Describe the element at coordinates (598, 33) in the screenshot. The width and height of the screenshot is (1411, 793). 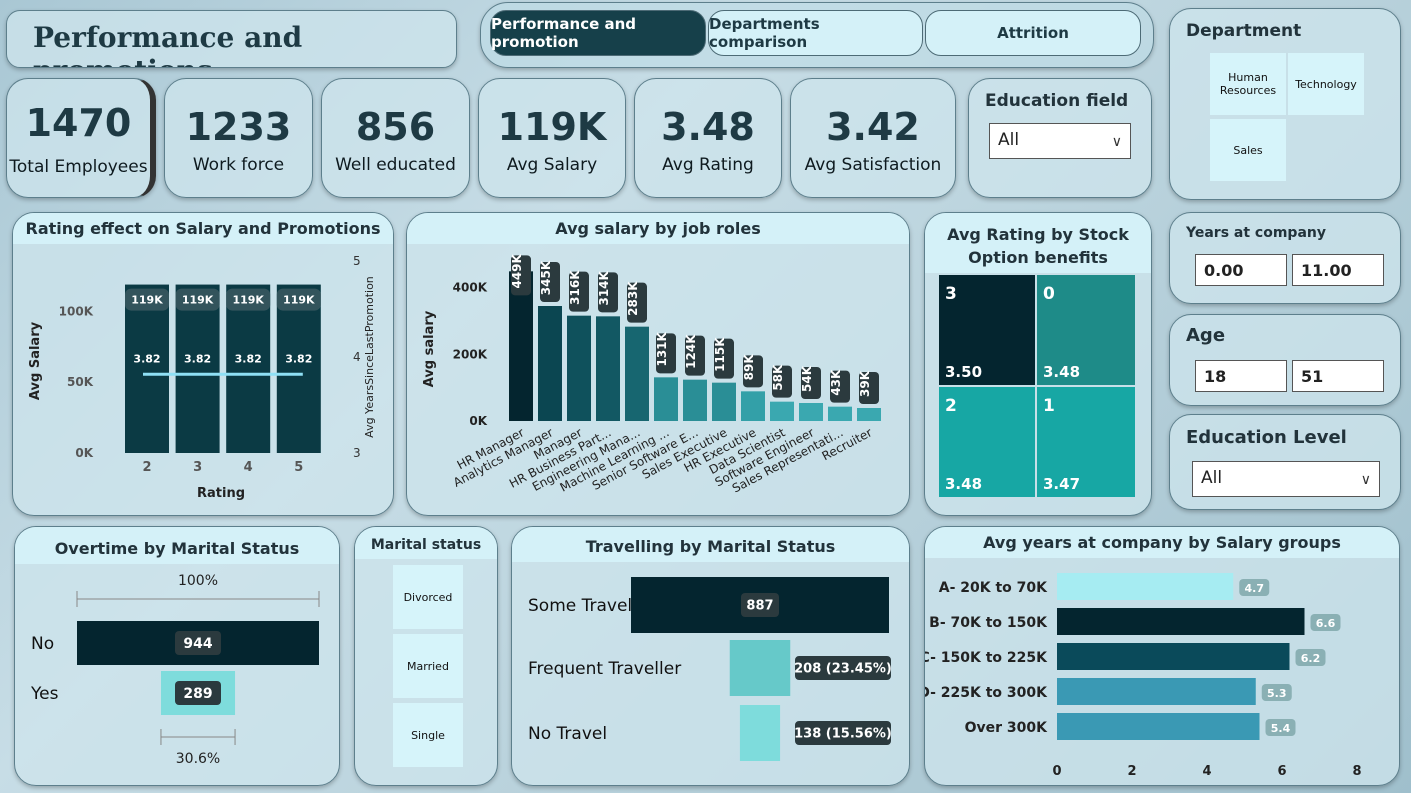
I see `tab-performance: Performance and promotion` at that location.